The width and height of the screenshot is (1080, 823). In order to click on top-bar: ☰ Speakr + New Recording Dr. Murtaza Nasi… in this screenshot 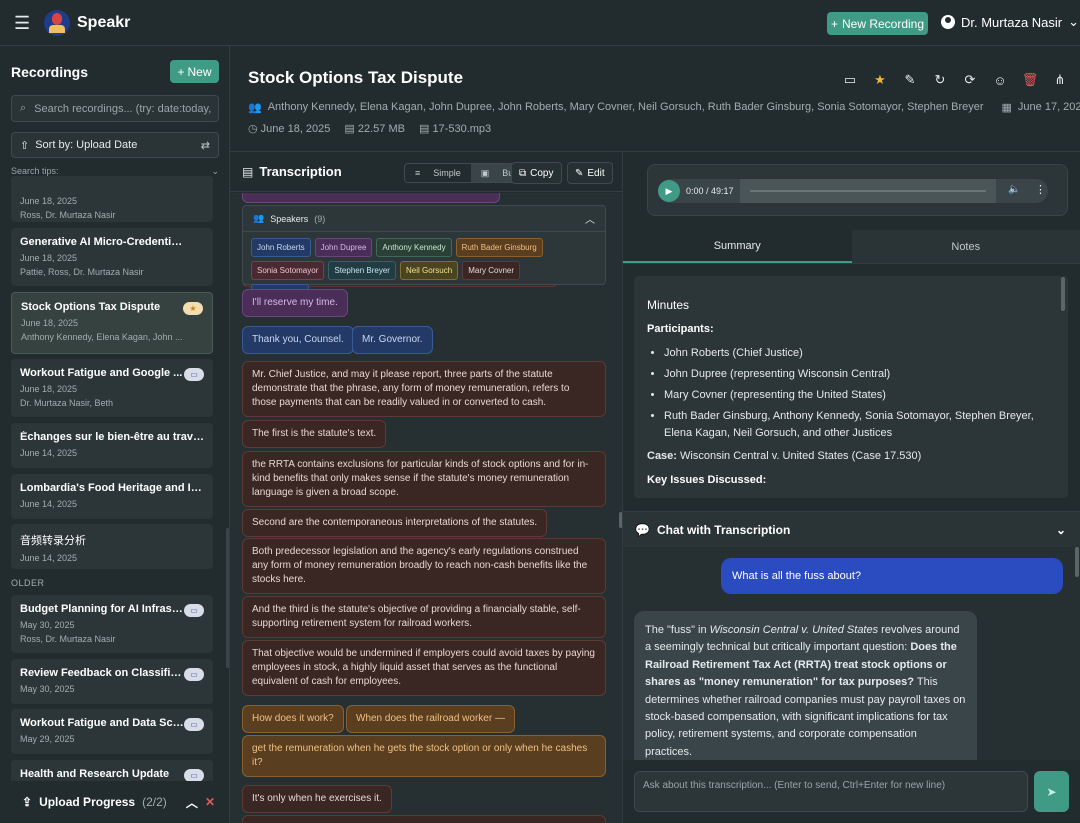, I will do `click(540, 23)`.